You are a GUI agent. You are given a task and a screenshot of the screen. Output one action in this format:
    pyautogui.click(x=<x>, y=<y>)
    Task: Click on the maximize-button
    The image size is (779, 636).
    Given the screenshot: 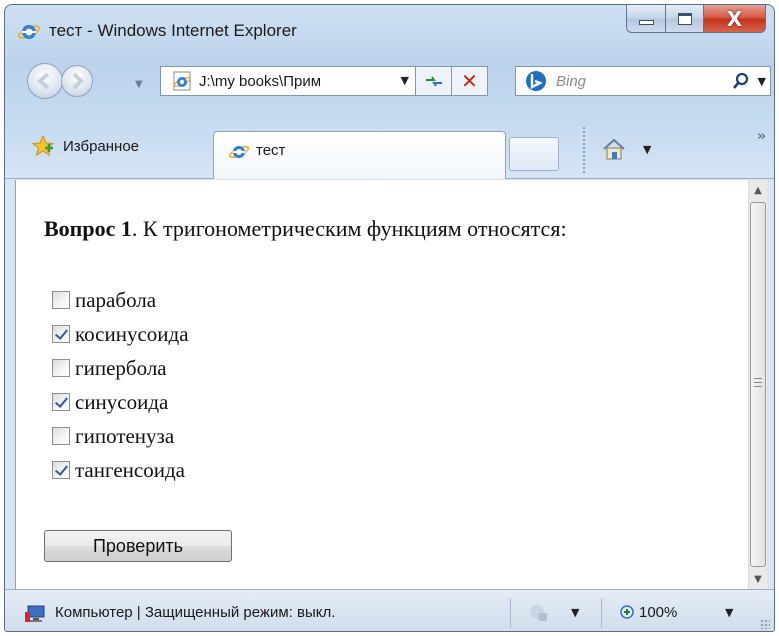 What is the action you would take?
    pyautogui.click(x=685, y=19)
    